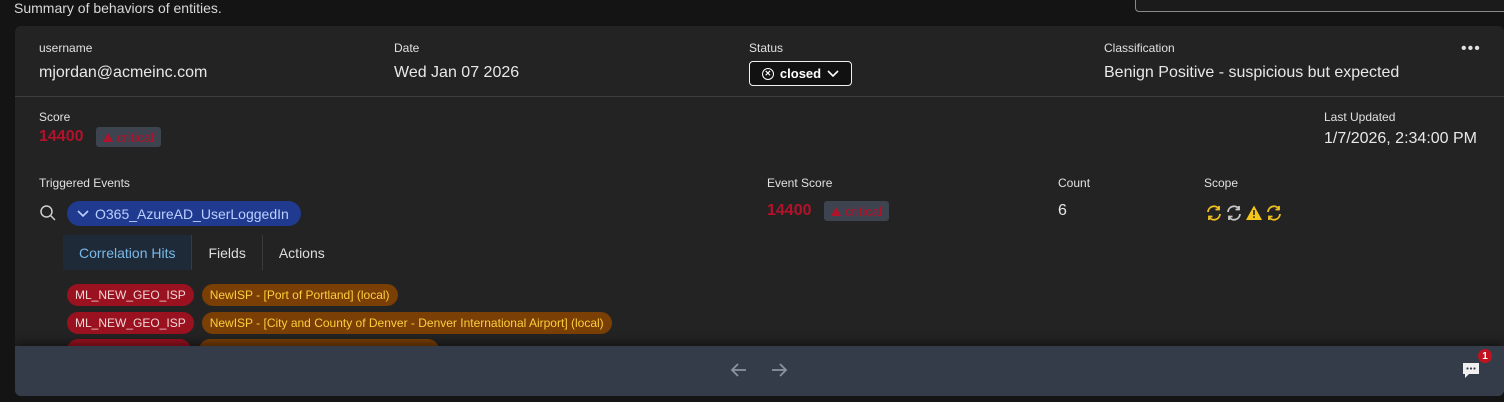 This screenshot has width=1504, height=402. Describe the element at coordinates (55, 117) in the screenshot. I see `score-label: Score` at that location.